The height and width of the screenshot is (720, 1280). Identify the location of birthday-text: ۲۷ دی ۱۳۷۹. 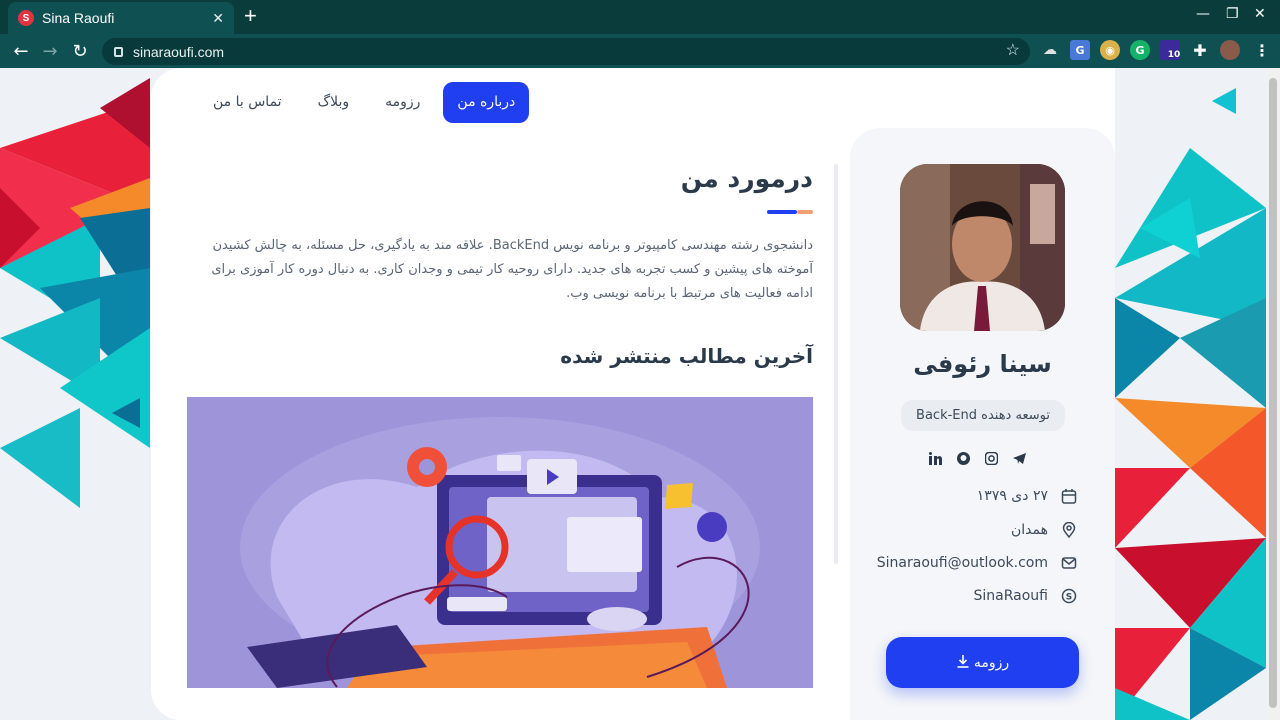
(1012, 496).